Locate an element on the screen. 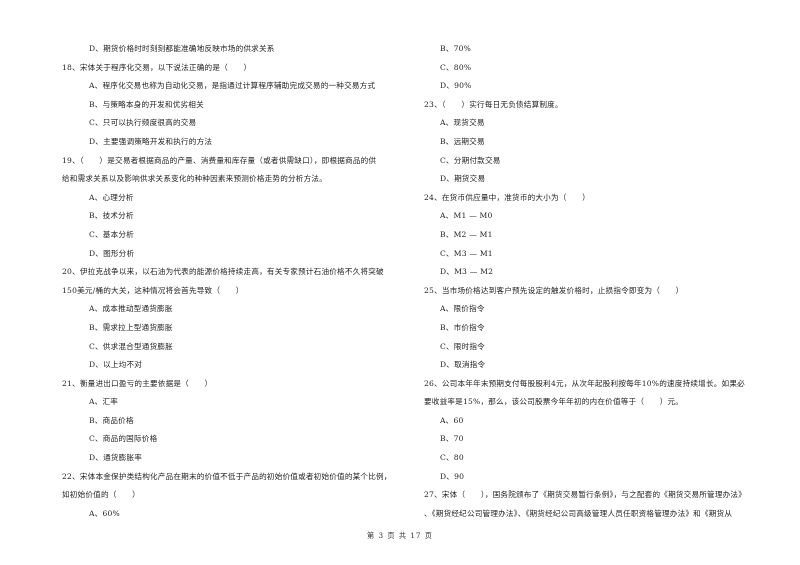  answer-option: B、远期交易 is located at coordinates (462, 141).